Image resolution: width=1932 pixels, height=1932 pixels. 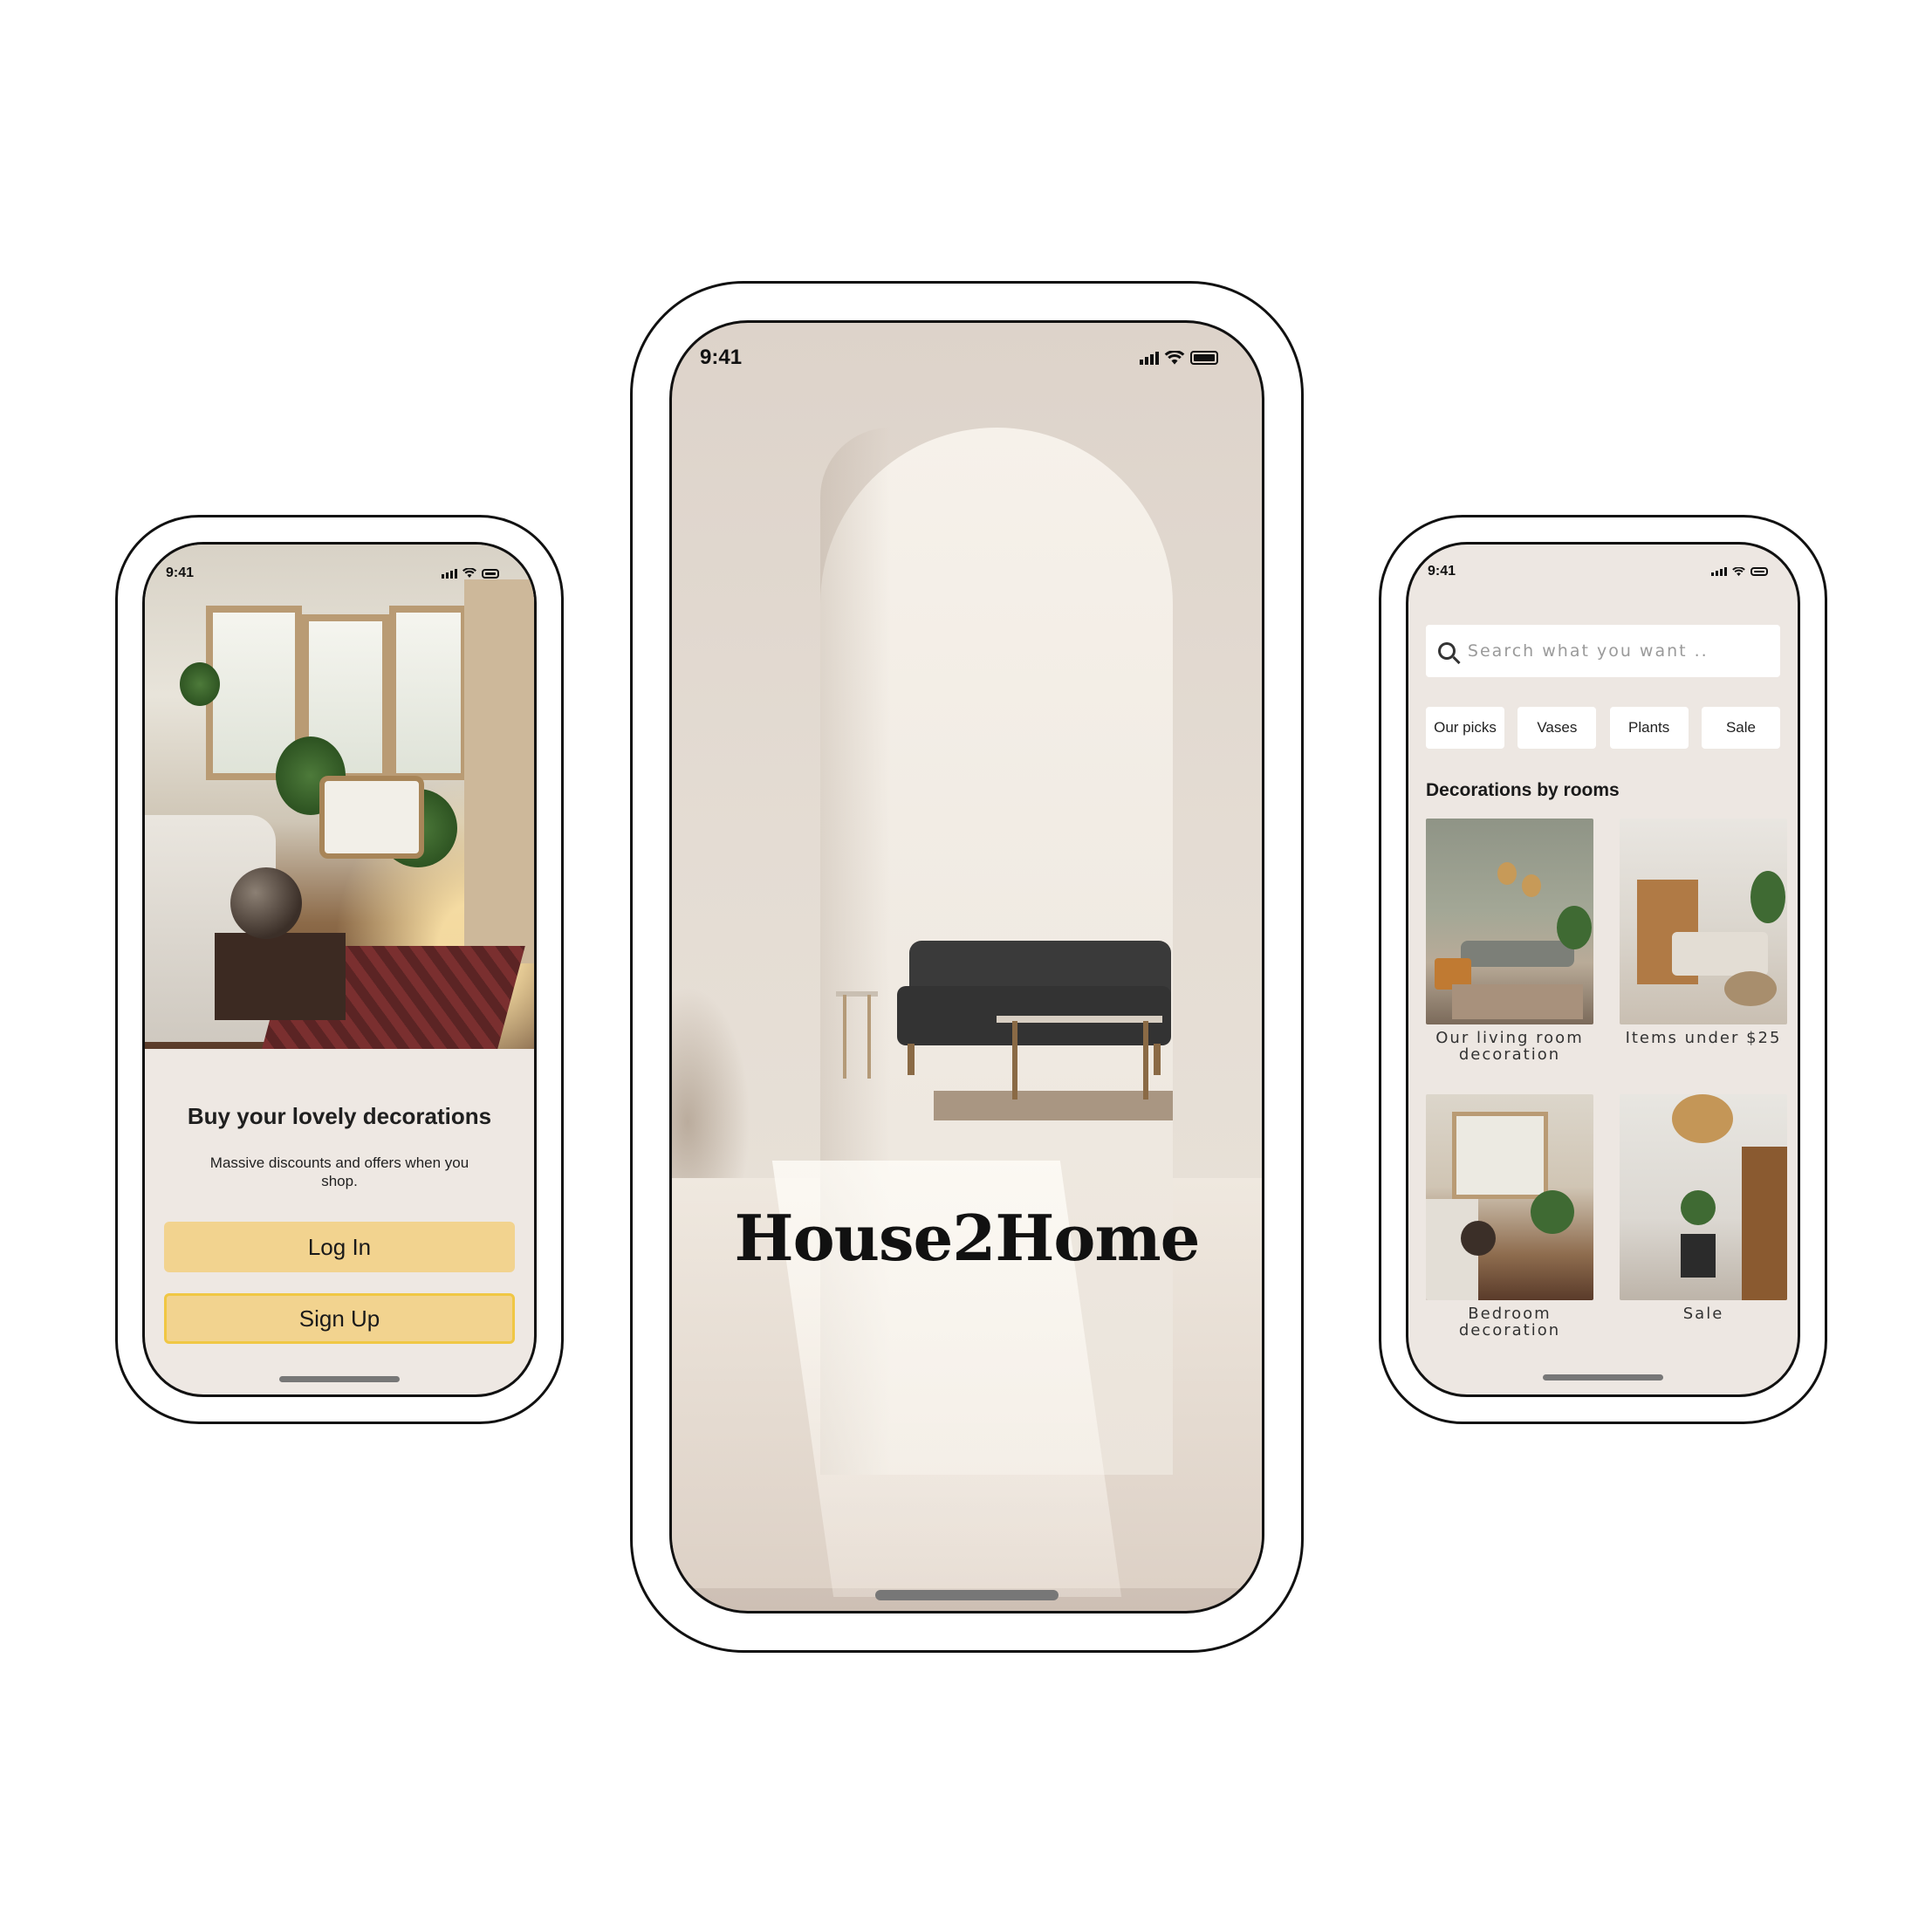 I want to click on chip-sale: Sale, so click(x=1740, y=728).